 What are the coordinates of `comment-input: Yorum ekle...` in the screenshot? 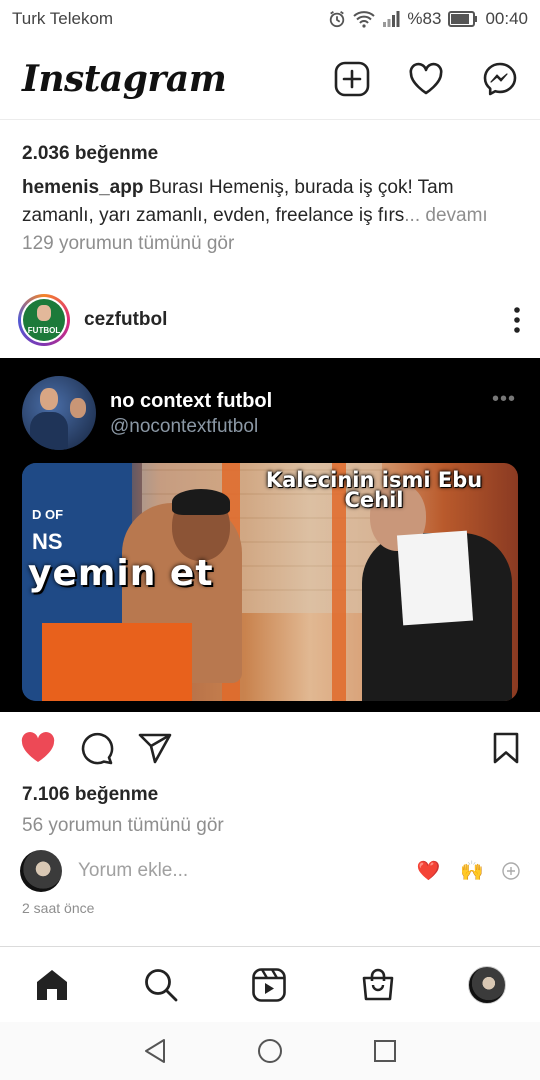 It's located at (237, 871).